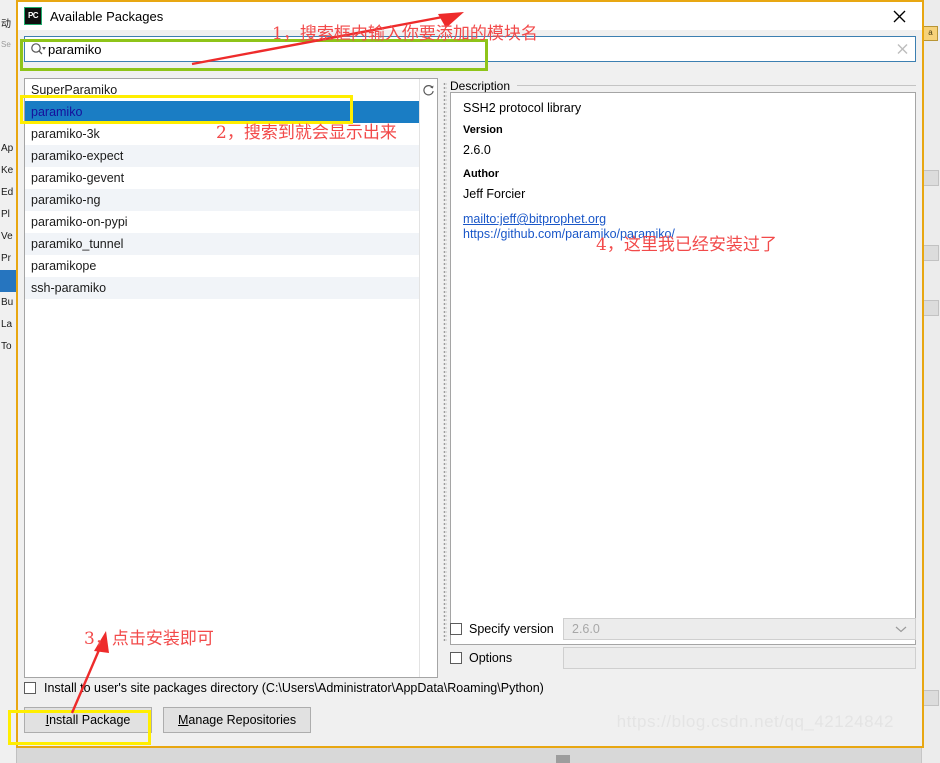  I want to click on bg-item: Se, so click(6, 44).